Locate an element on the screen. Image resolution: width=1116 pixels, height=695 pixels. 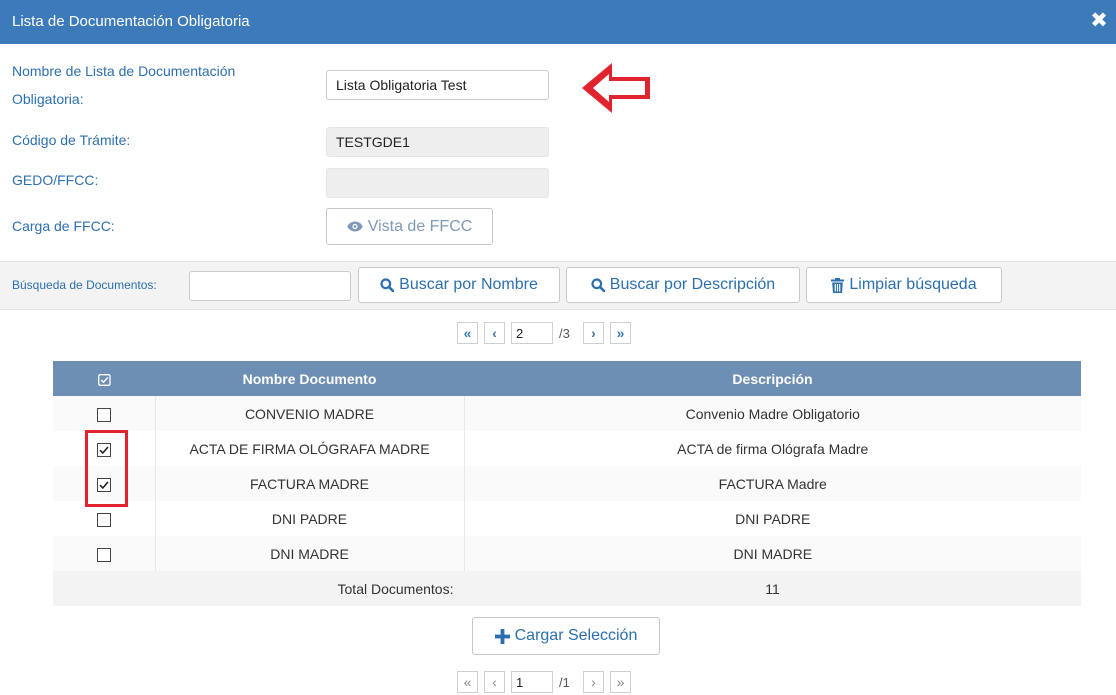
column-header-name: Nombre Documento is located at coordinates (309, 378).